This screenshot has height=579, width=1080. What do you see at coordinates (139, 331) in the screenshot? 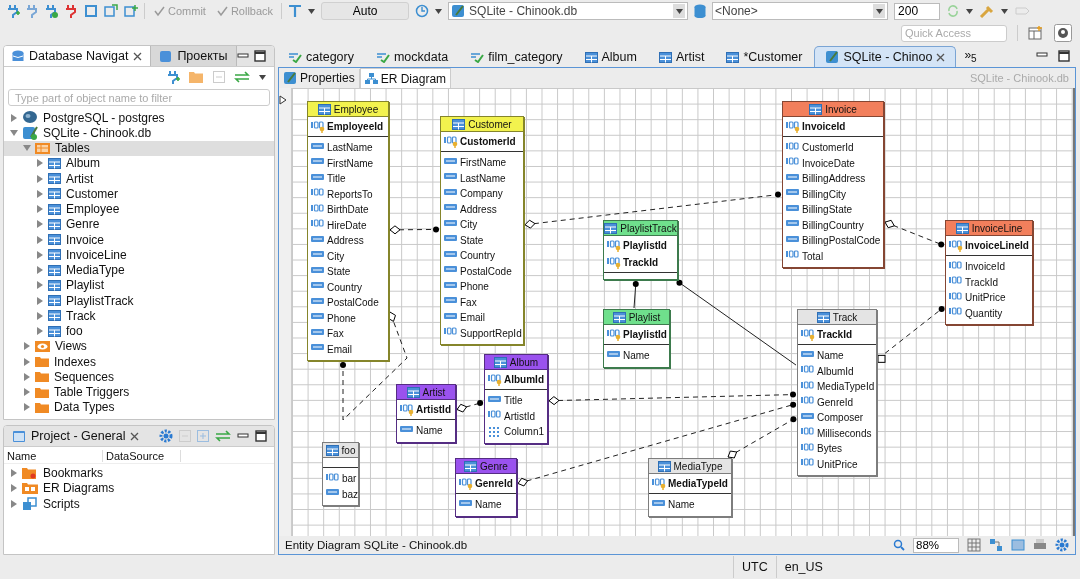
I see `tree-item: foo` at bounding box center [139, 331].